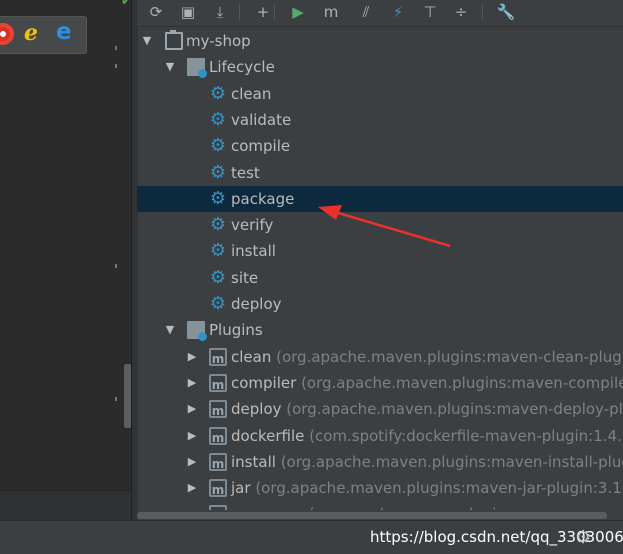 The height and width of the screenshot is (554, 623). I want to click on run-icon: ▶, so click(298, 12).